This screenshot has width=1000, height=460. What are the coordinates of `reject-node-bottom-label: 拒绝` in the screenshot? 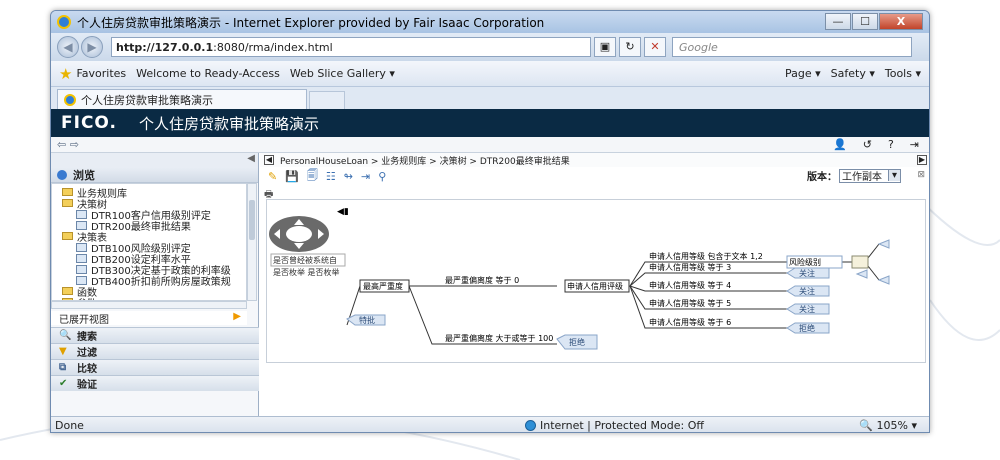 It's located at (577, 342).